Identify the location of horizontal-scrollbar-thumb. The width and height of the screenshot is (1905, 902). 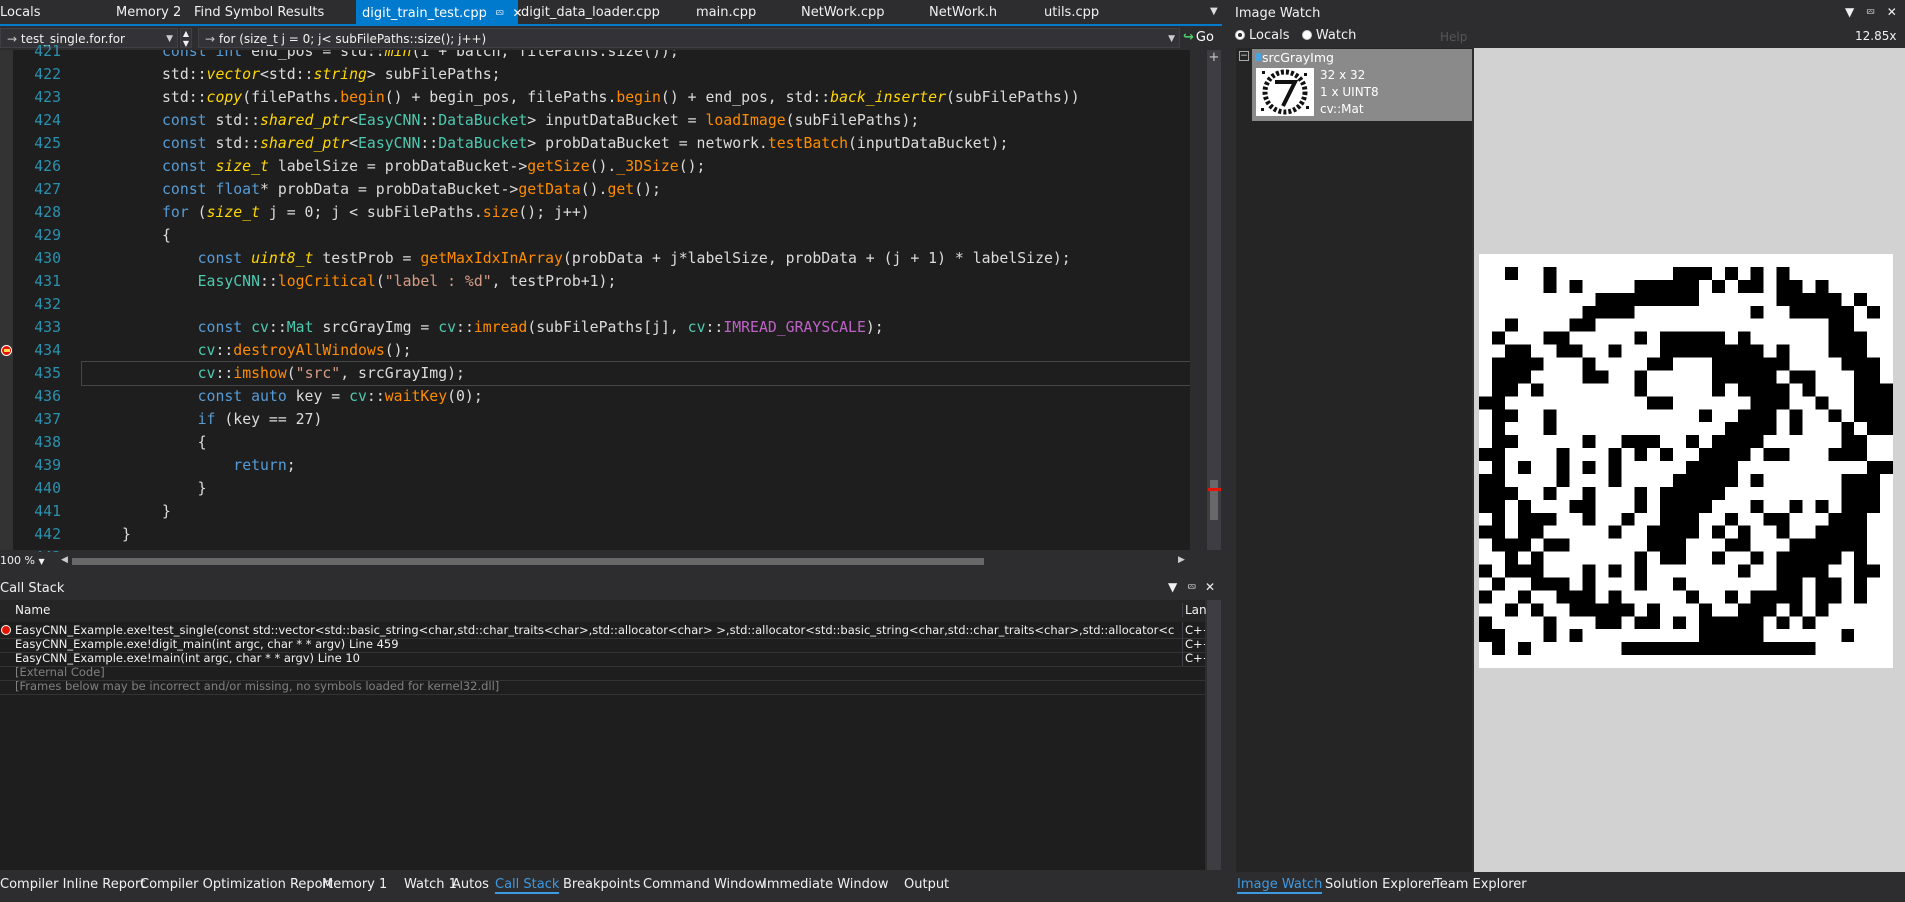
(528, 561).